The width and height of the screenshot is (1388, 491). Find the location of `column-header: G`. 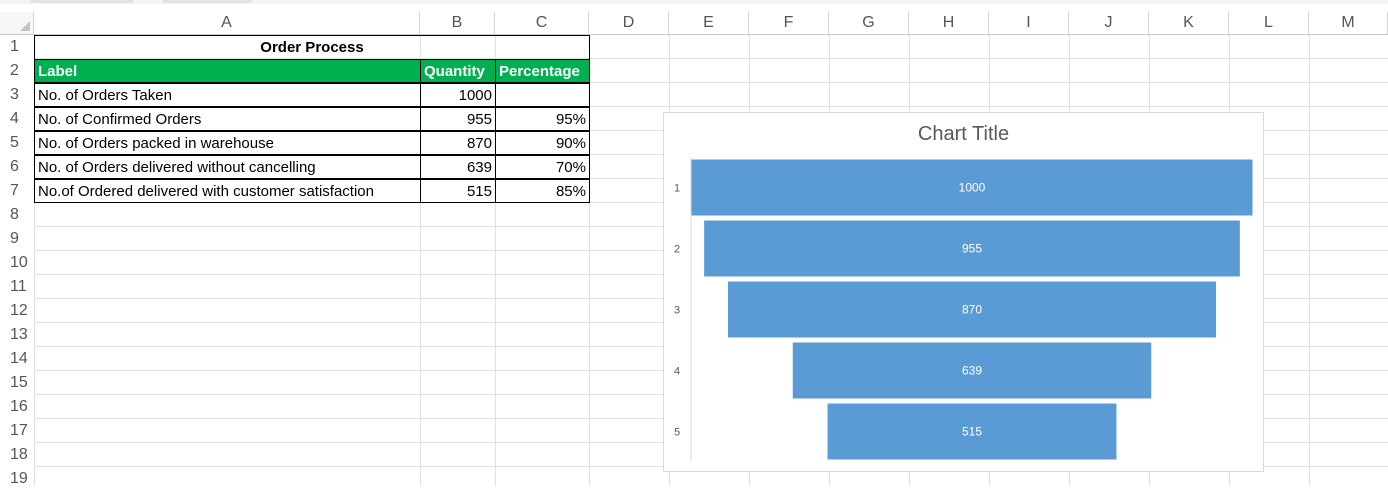

column-header: G is located at coordinates (869, 23).